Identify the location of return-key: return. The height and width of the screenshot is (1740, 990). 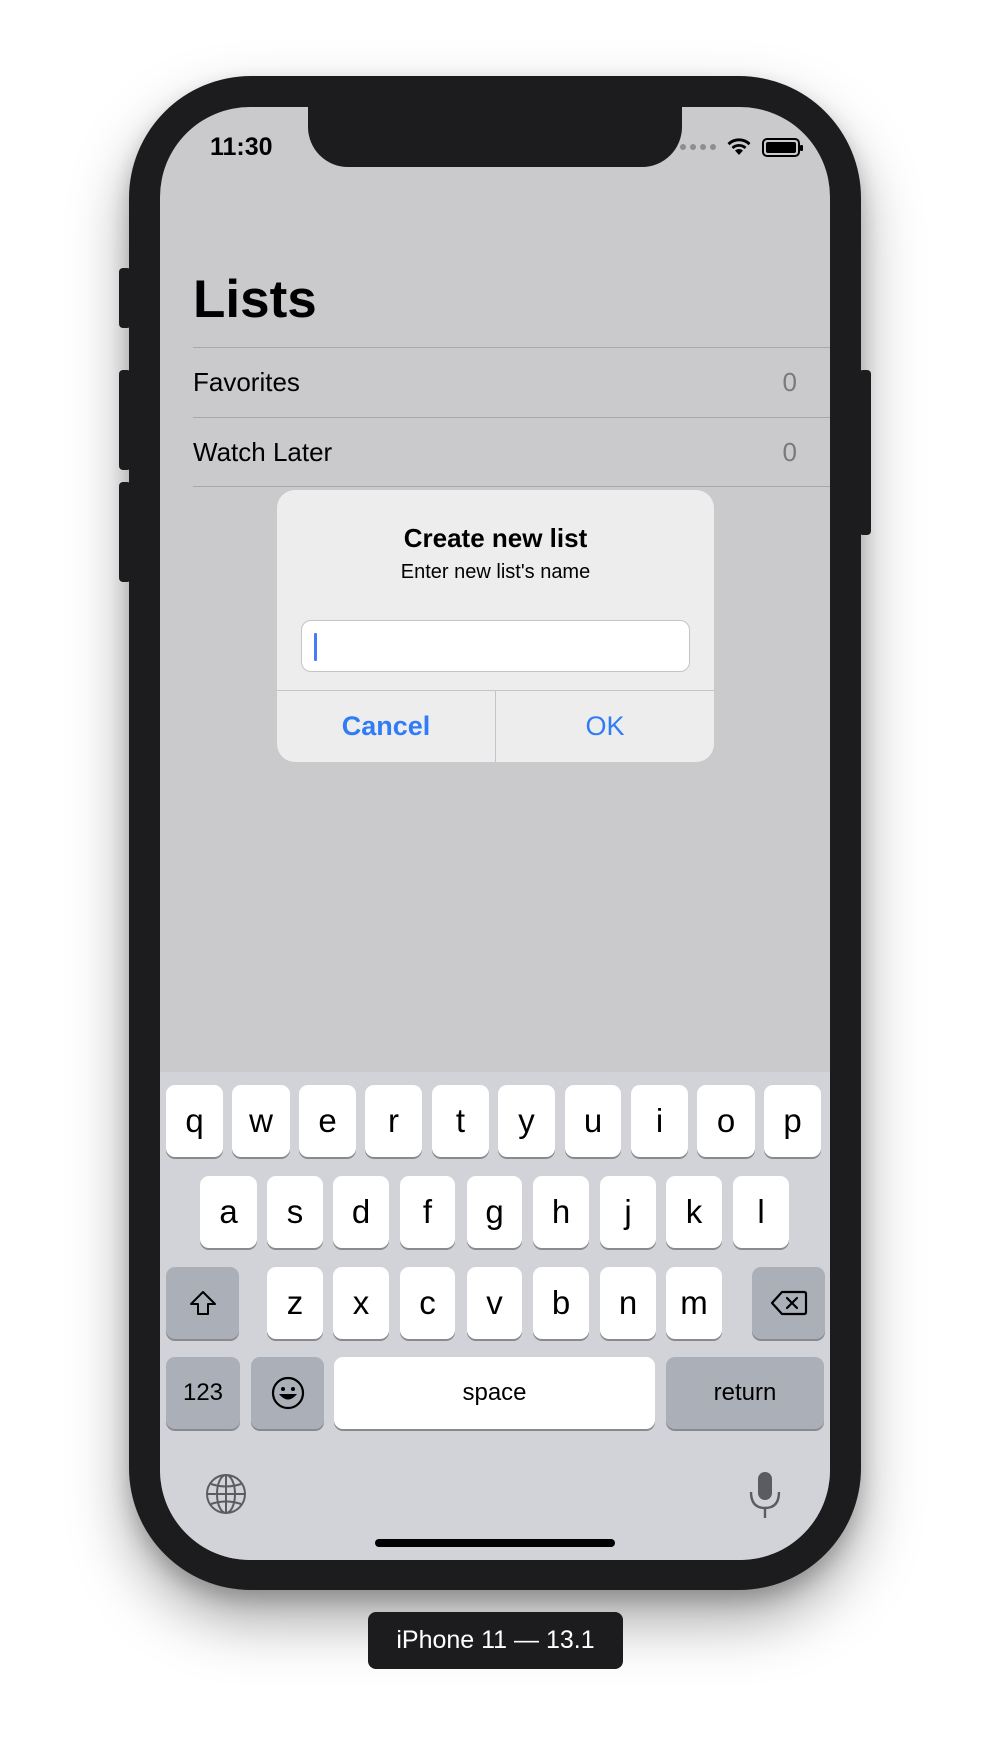
(745, 1393).